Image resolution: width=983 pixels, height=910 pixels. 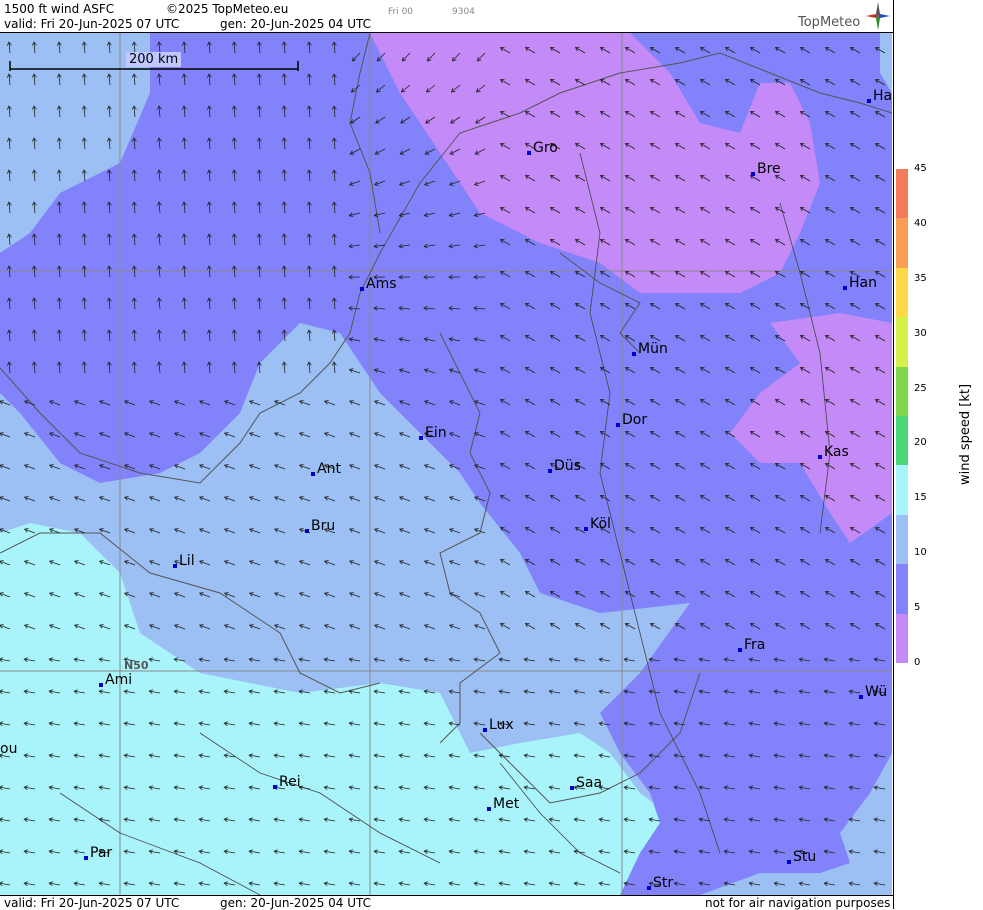 What do you see at coordinates (920, 333) in the screenshot?
I see `legend-tick-label: 30` at bounding box center [920, 333].